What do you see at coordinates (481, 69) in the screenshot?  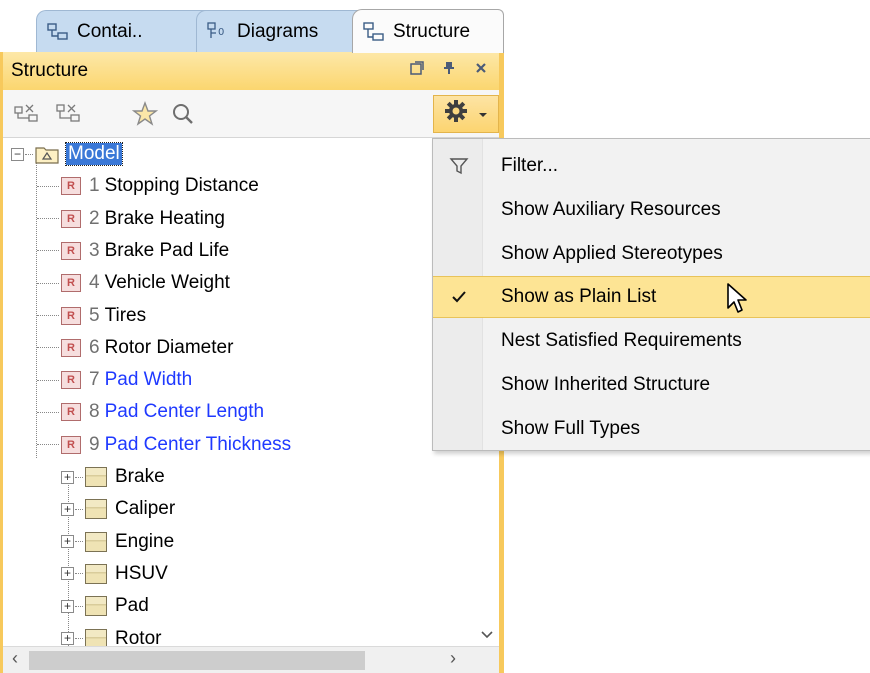 I see `close-icon` at bounding box center [481, 69].